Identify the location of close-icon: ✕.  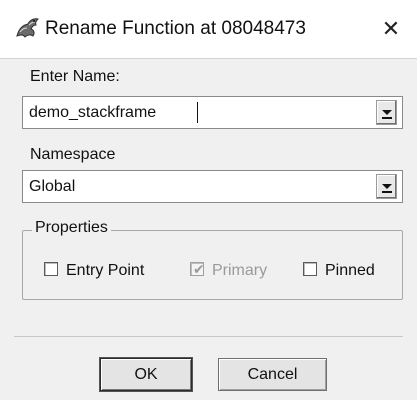
(391, 28).